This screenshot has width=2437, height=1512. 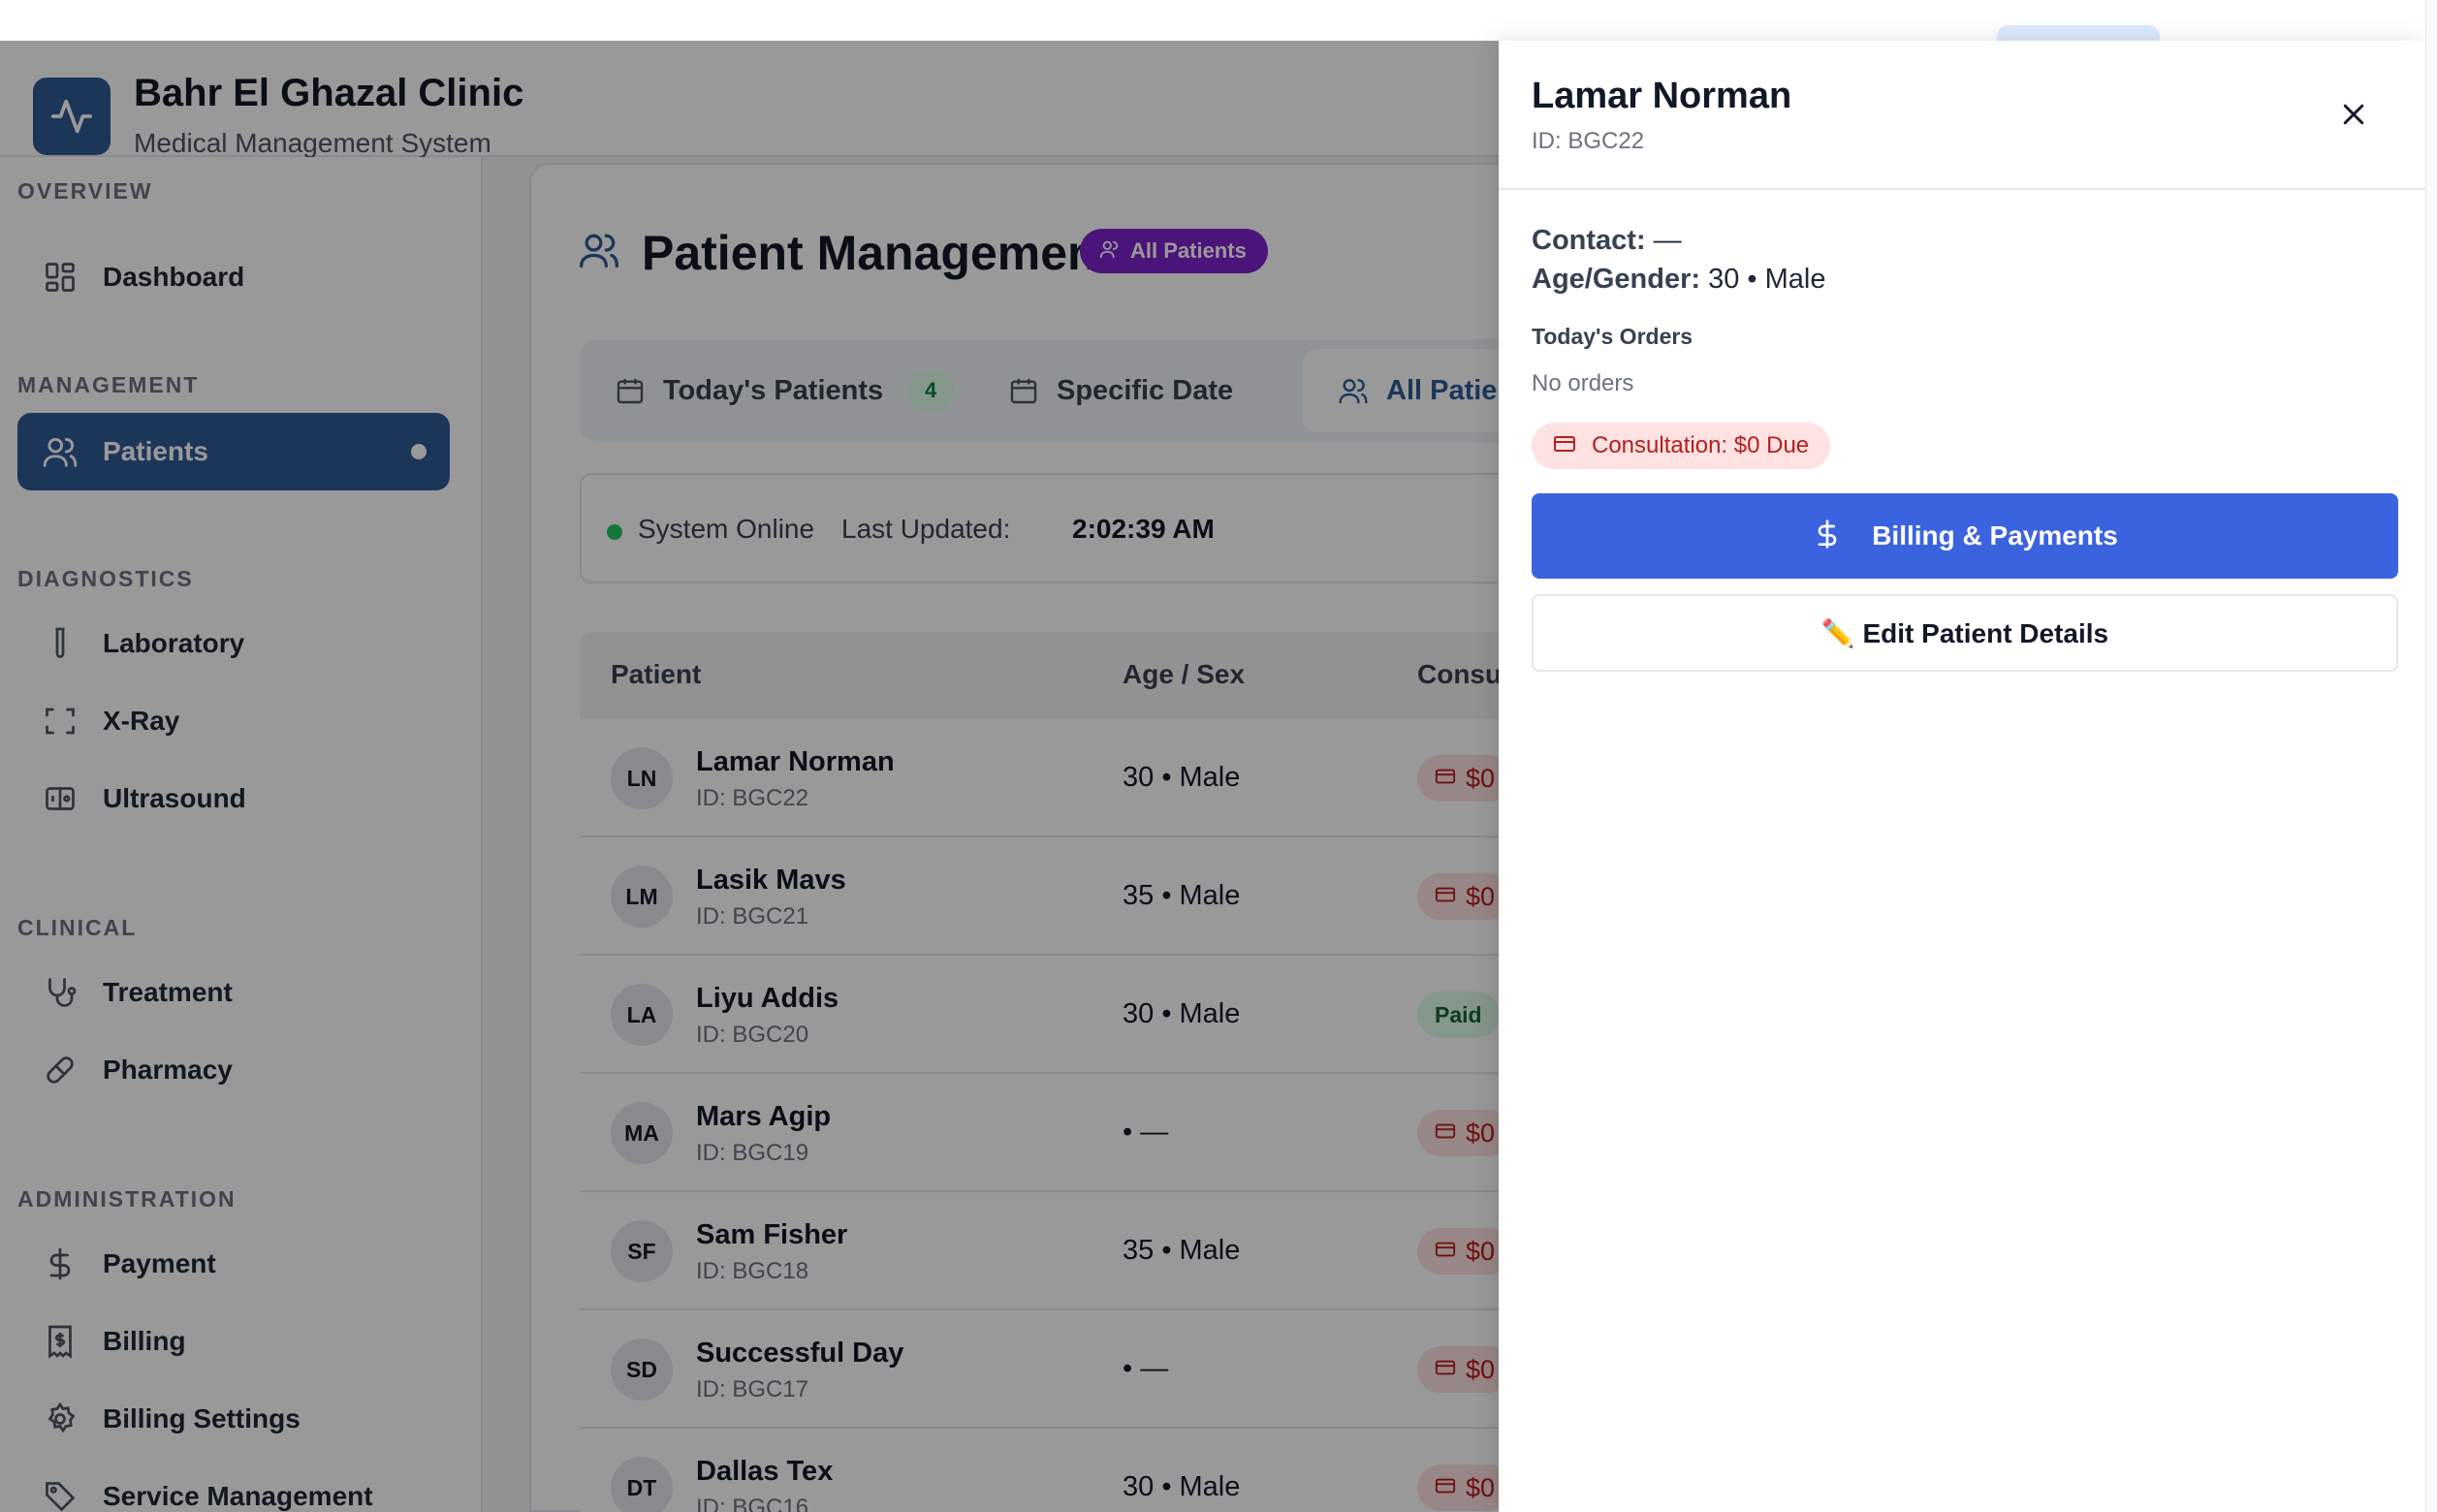 What do you see at coordinates (2431, 756) in the screenshot?
I see `window-edge` at bounding box center [2431, 756].